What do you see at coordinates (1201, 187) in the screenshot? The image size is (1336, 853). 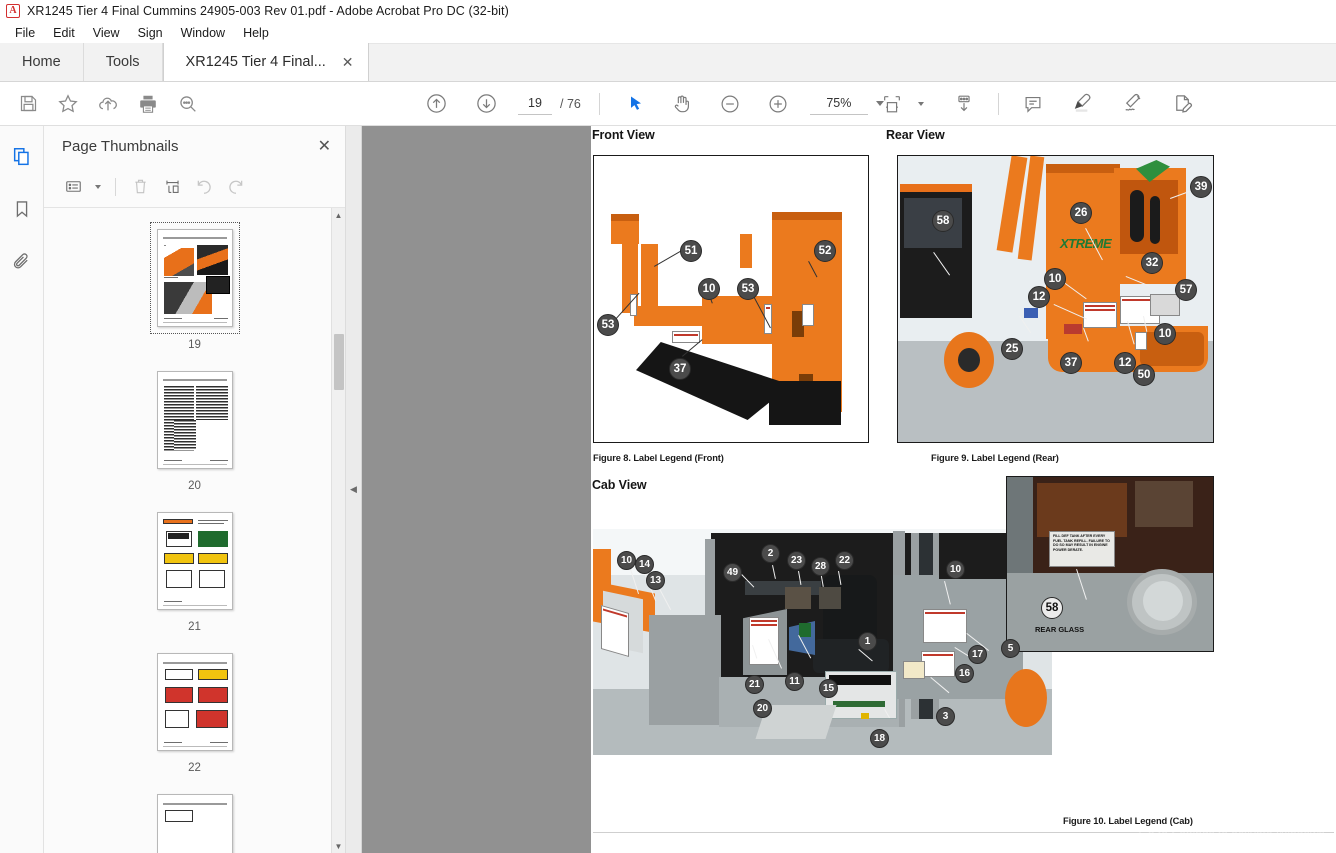 I see `callout-39: 39` at bounding box center [1201, 187].